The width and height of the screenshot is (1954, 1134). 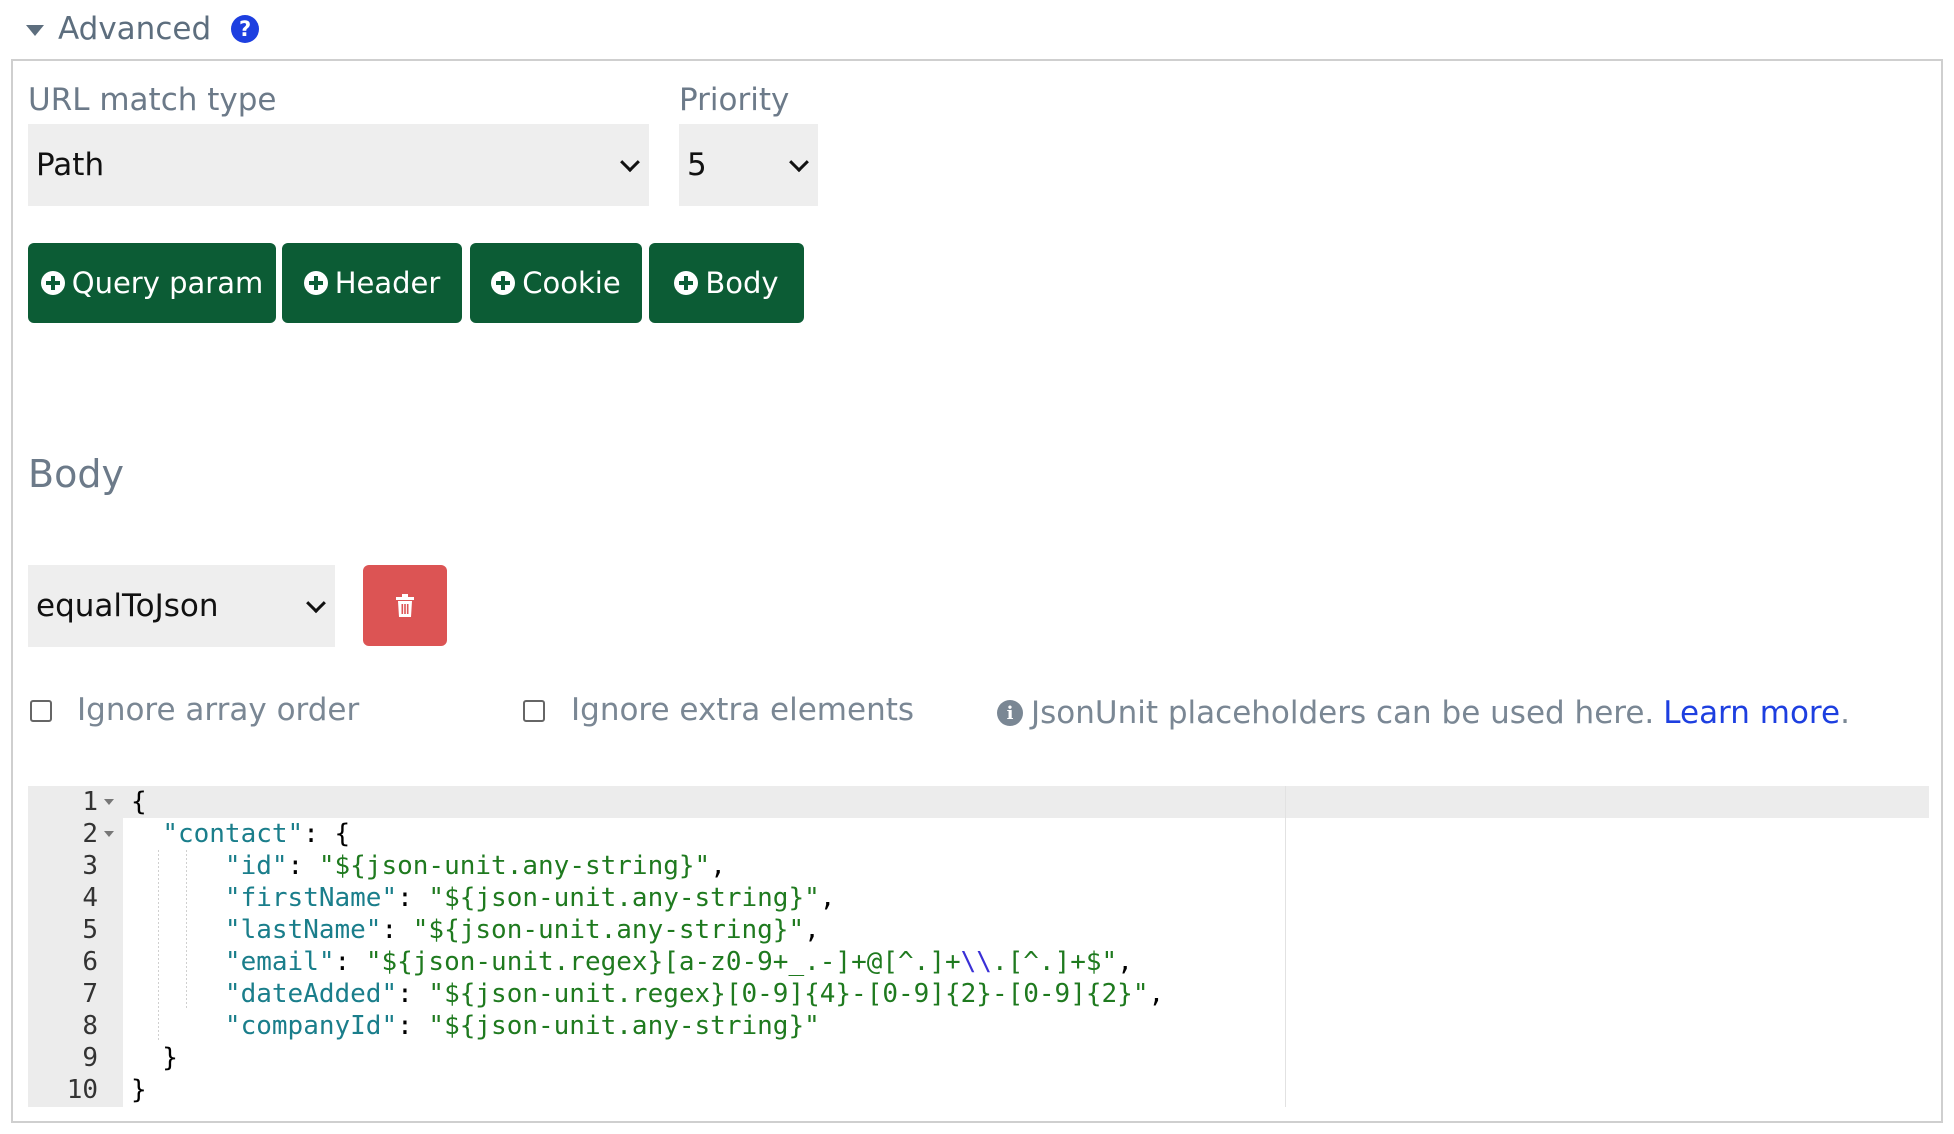 I want to click on info-circle-icon: i, so click(x=1010, y=713).